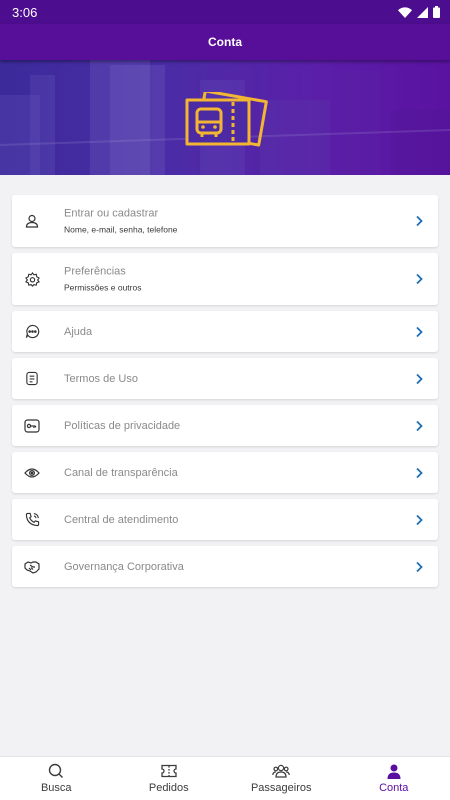 The width and height of the screenshot is (450, 800). What do you see at coordinates (32, 379) in the screenshot?
I see `document-icon` at bounding box center [32, 379].